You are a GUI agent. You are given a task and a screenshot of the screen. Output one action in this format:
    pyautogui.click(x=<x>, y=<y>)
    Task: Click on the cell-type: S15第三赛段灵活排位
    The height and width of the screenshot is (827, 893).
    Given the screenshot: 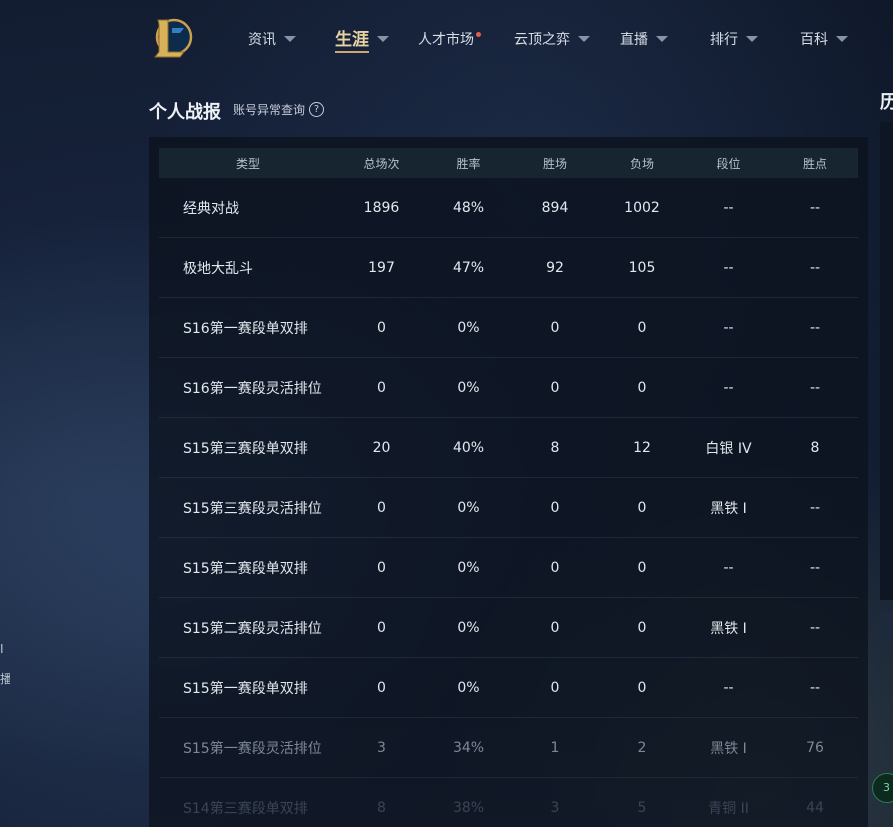 What is the action you would take?
    pyautogui.click(x=252, y=508)
    